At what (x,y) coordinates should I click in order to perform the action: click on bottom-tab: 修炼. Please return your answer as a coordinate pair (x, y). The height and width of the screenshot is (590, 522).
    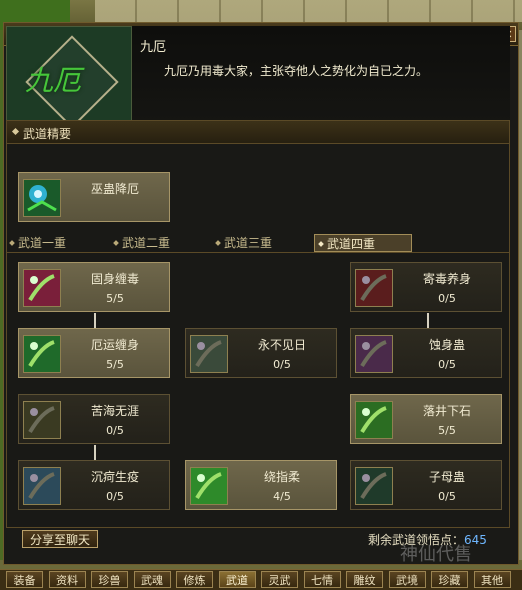
    Looking at the image, I should click on (194, 579).